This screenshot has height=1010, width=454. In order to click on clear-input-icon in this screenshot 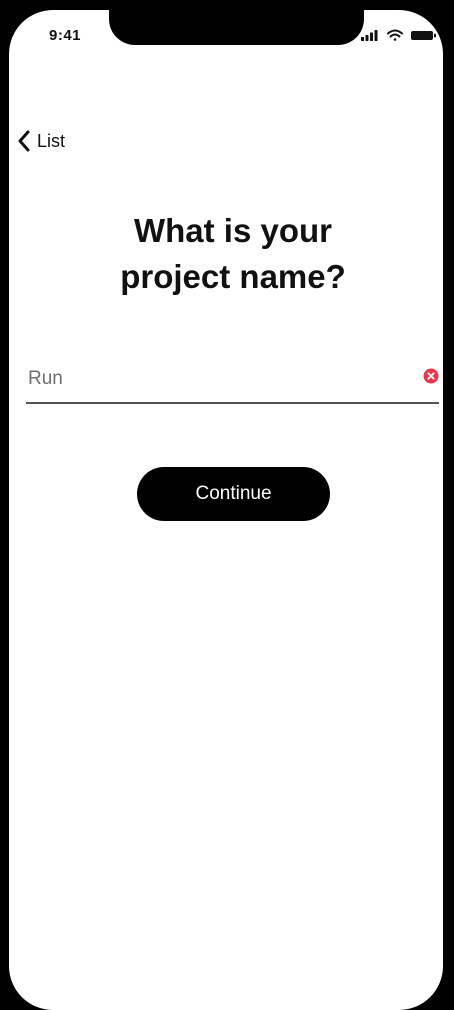, I will do `click(431, 376)`.